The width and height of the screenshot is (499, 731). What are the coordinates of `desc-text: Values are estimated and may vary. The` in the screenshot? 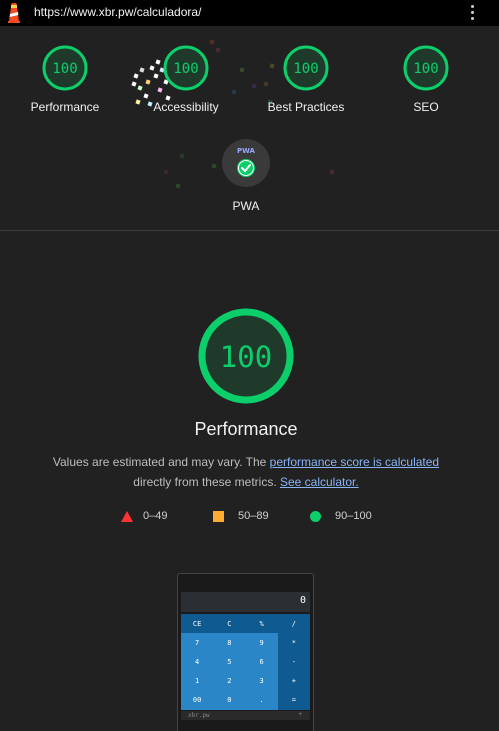 It's located at (161, 462).